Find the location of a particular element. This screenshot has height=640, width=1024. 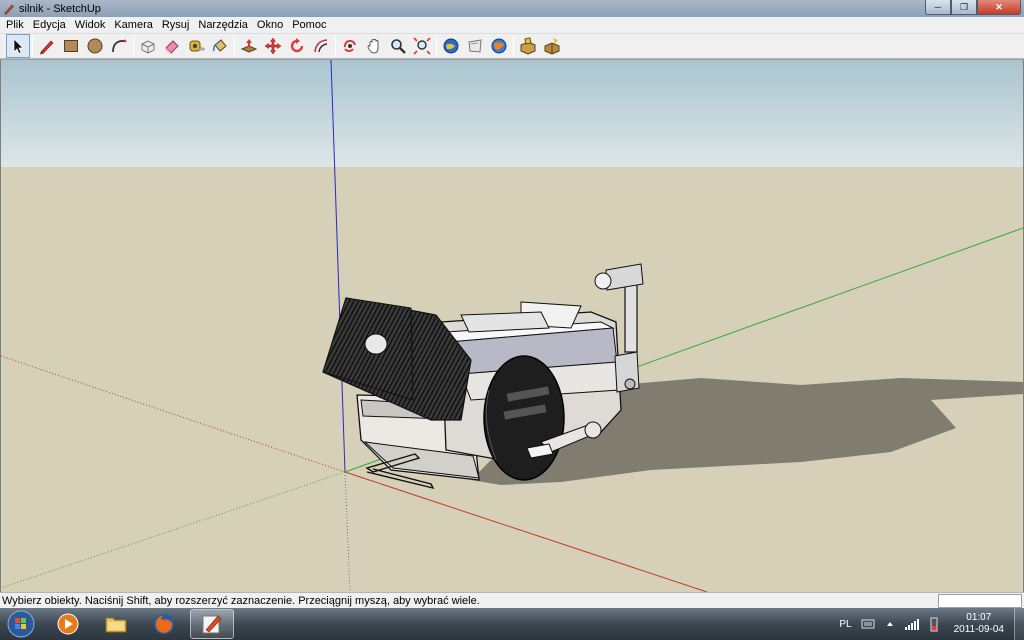

menu-plik: Plik is located at coordinates (15, 25).